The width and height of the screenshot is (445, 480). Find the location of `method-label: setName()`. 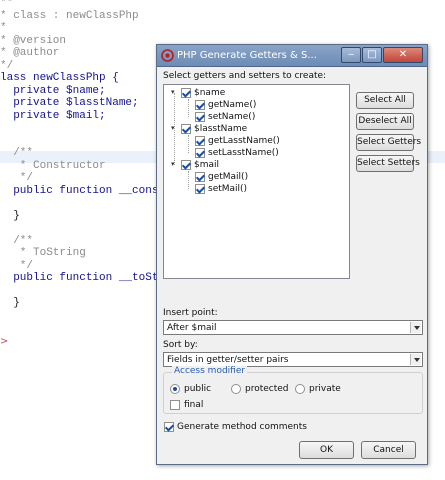

method-label: setName() is located at coordinates (232, 117).